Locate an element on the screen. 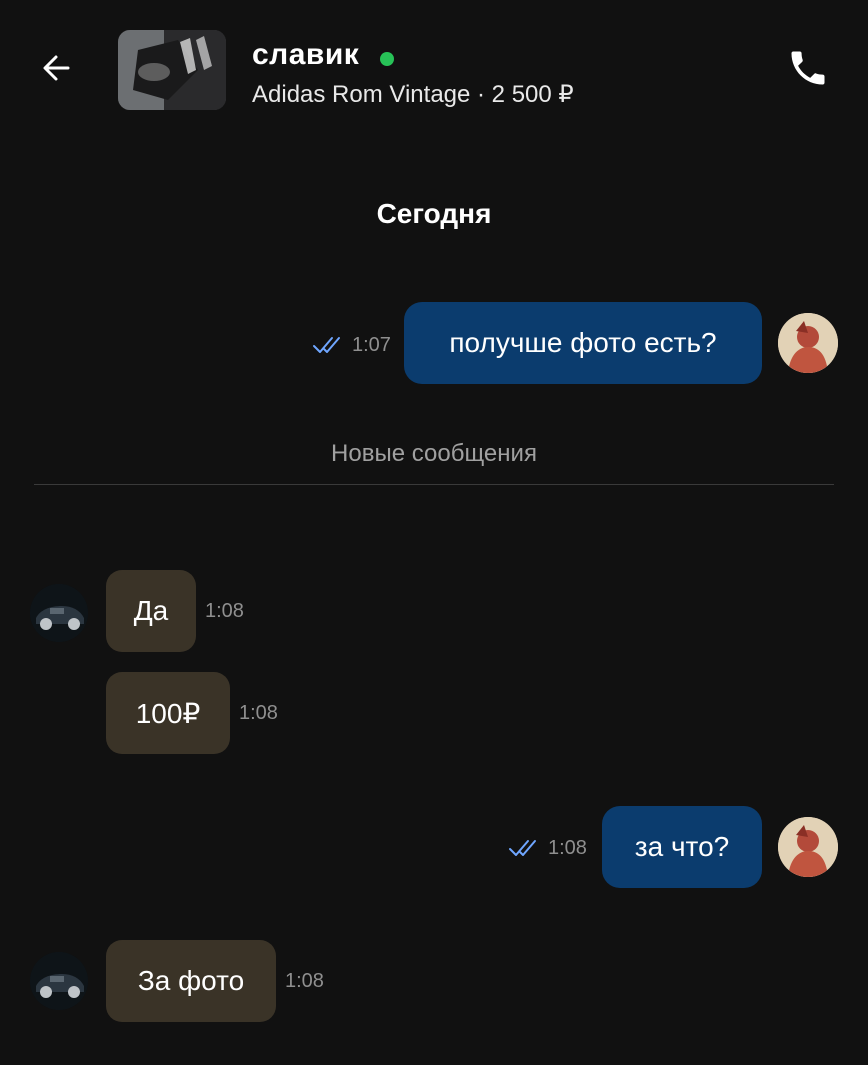 This screenshot has width=868, height=1065. message-text: Да is located at coordinates (151, 610).